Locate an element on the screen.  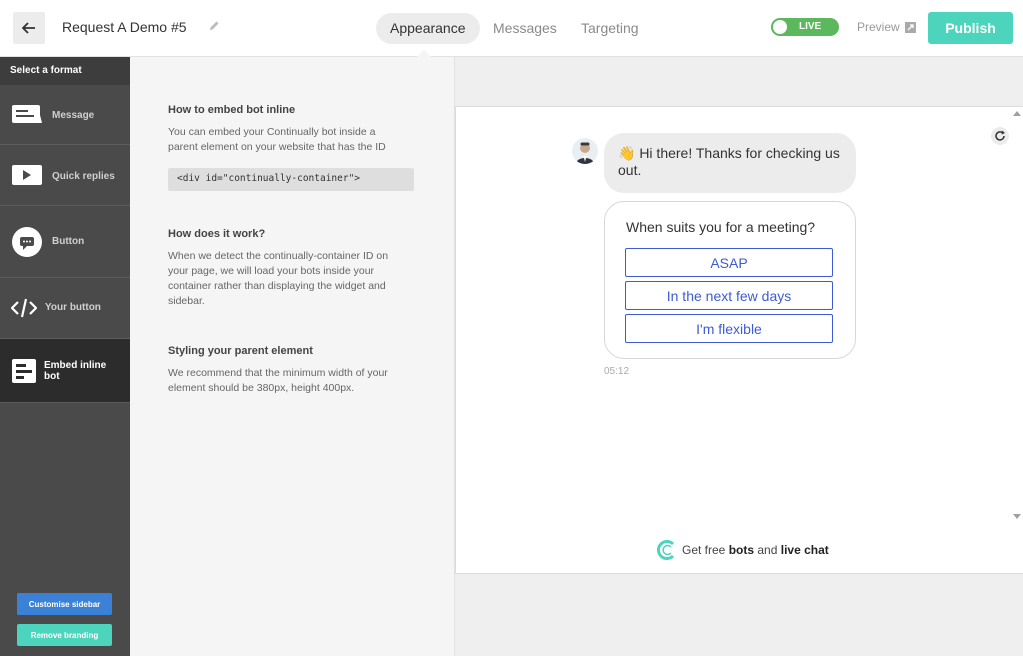
page-title: Request A Demo #5 is located at coordinates (124, 27).